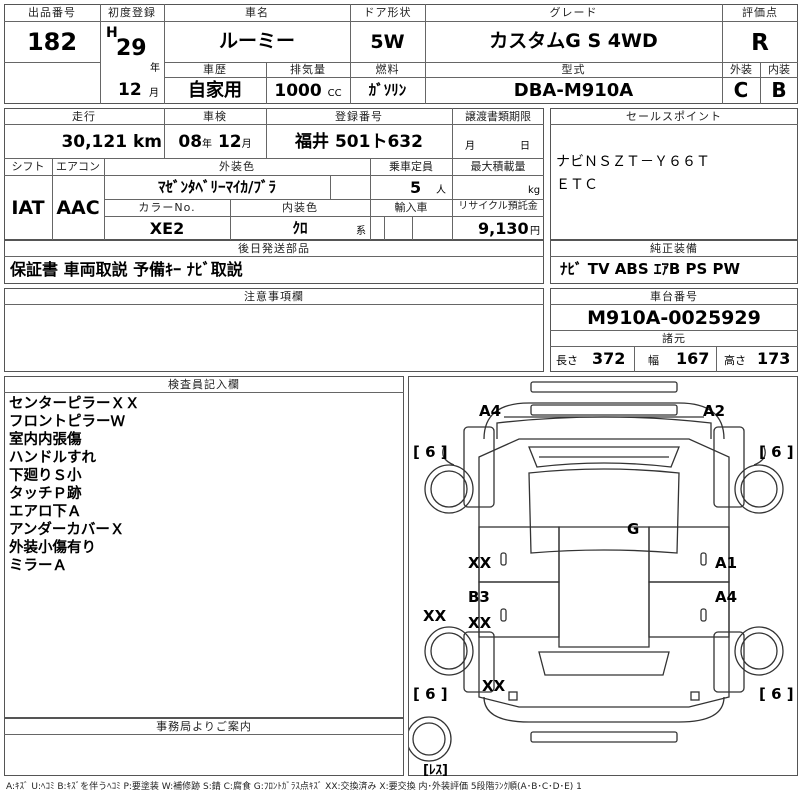  I want to click on plate-label: 登録番号, so click(359, 116).